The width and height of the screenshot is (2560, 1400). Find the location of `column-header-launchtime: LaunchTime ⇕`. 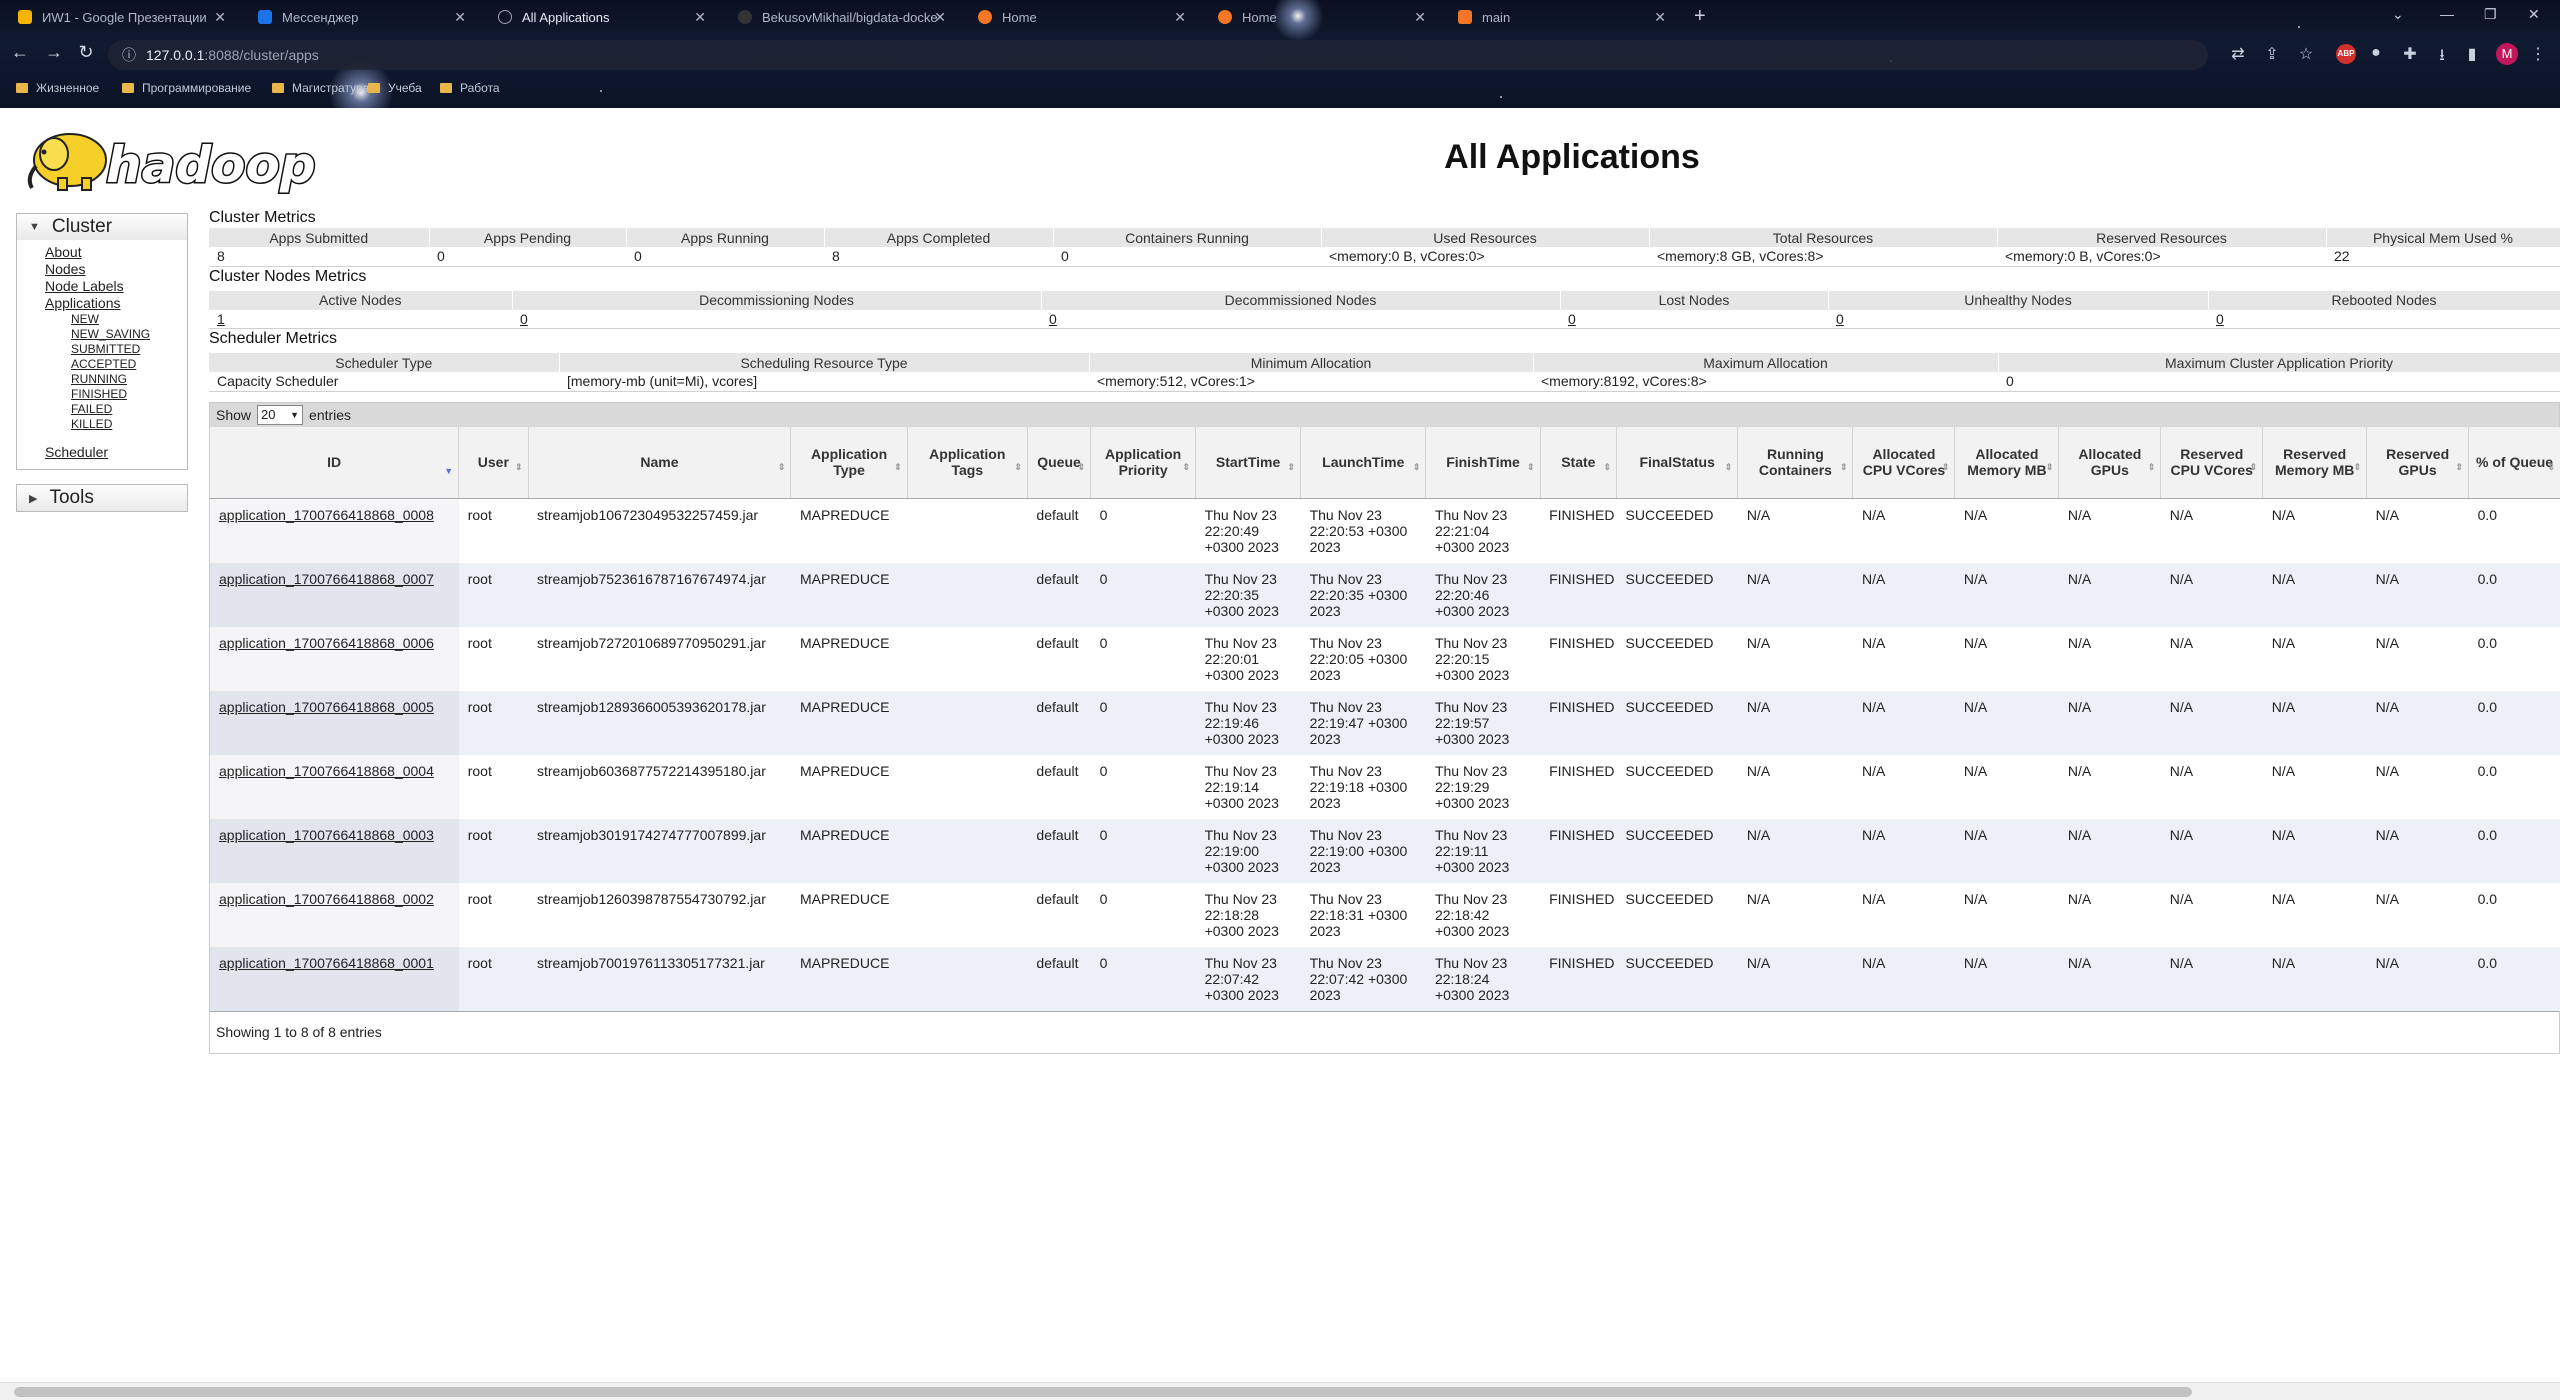

column-header-launchtime: LaunchTime ⇕ is located at coordinates (1363, 462).